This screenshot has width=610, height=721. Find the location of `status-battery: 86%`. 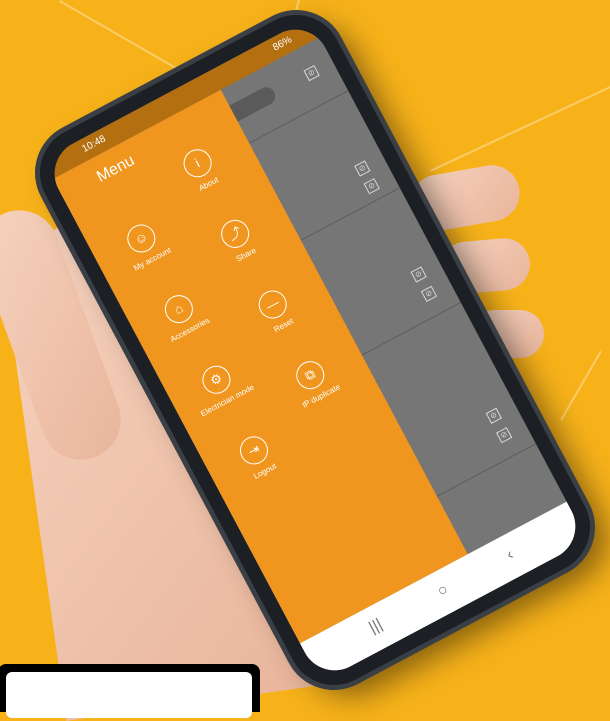

status-battery: 86% is located at coordinates (282, 44).